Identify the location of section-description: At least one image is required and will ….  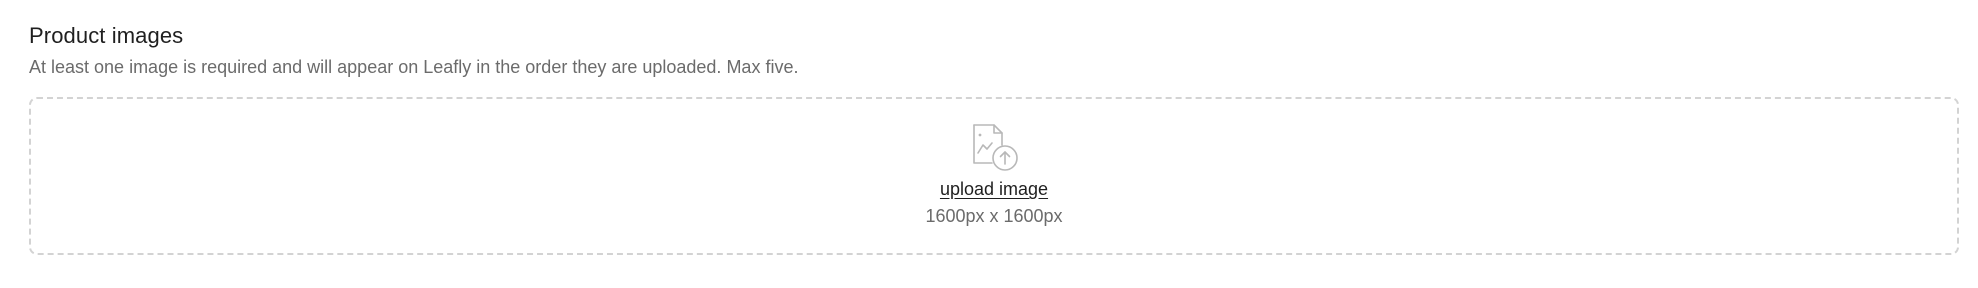
(414, 67).